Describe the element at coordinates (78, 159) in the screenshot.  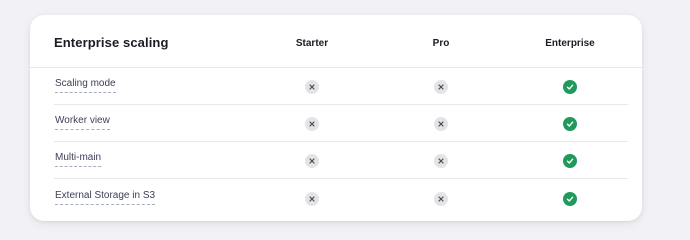
I see `feature-label: Multi-main` at that location.